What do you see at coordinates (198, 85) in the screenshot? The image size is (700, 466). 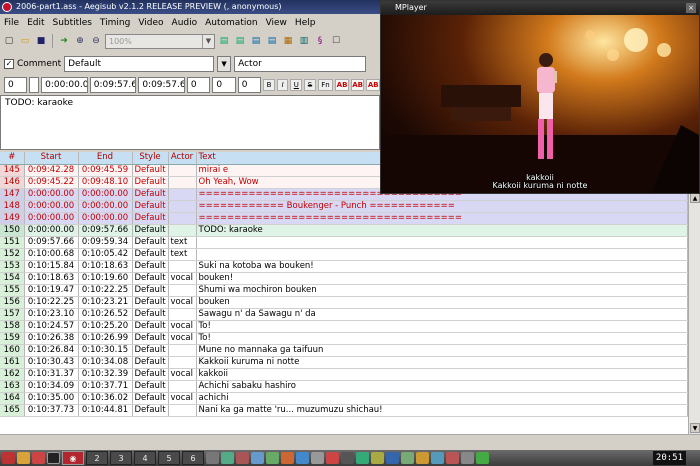 I see `margin-left-field: 0` at bounding box center [198, 85].